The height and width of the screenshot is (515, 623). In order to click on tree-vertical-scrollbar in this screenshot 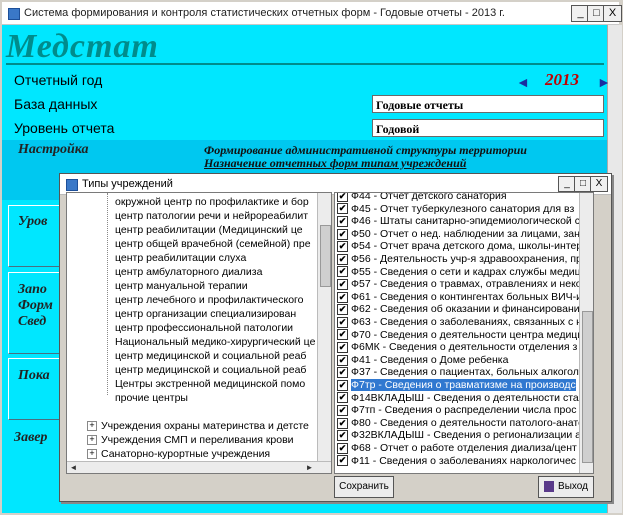, I will do `click(324, 327)`.